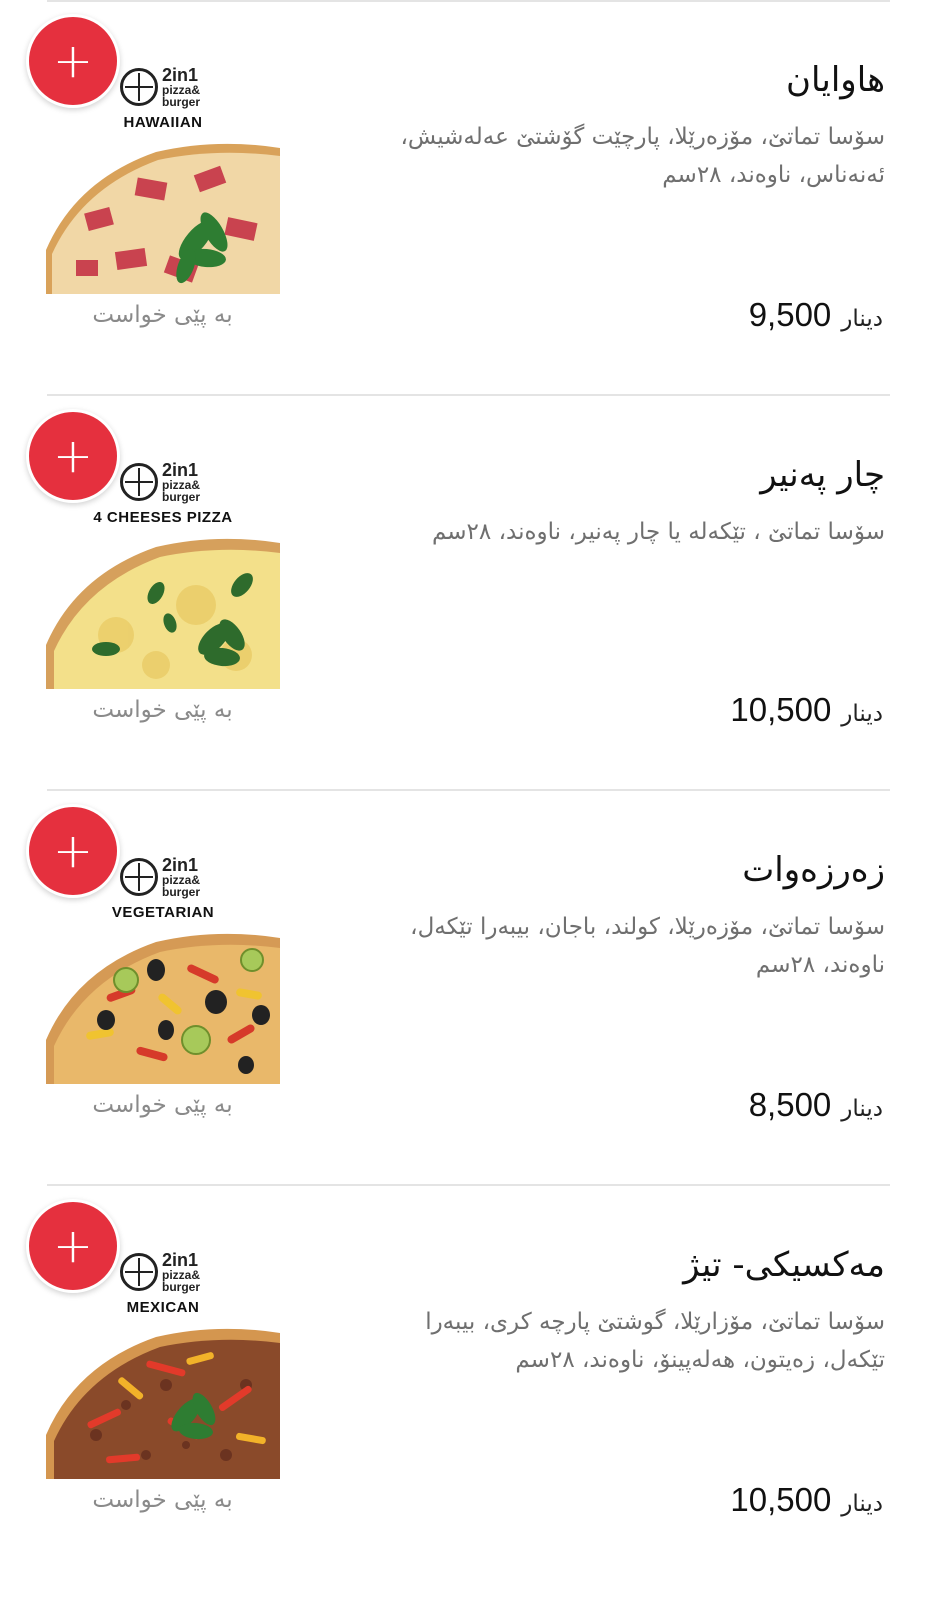  What do you see at coordinates (163, 1402) in the screenshot?
I see `mexican-pizza-icon` at bounding box center [163, 1402].